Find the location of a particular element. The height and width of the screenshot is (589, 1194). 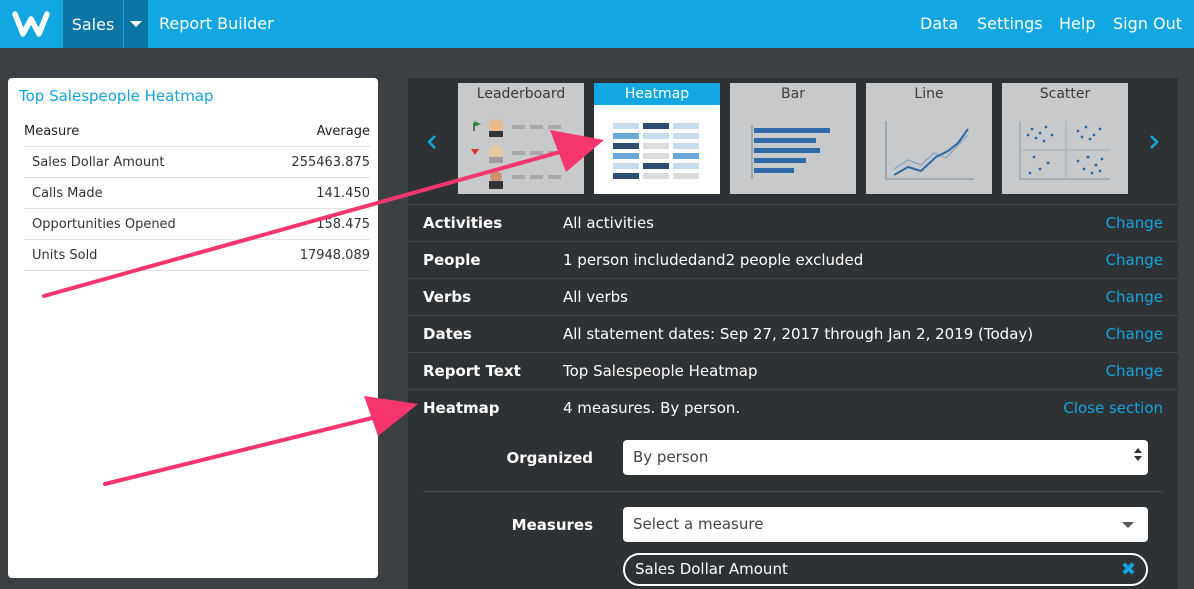

chart-tile-bar: Bar is located at coordinates (793, 138).